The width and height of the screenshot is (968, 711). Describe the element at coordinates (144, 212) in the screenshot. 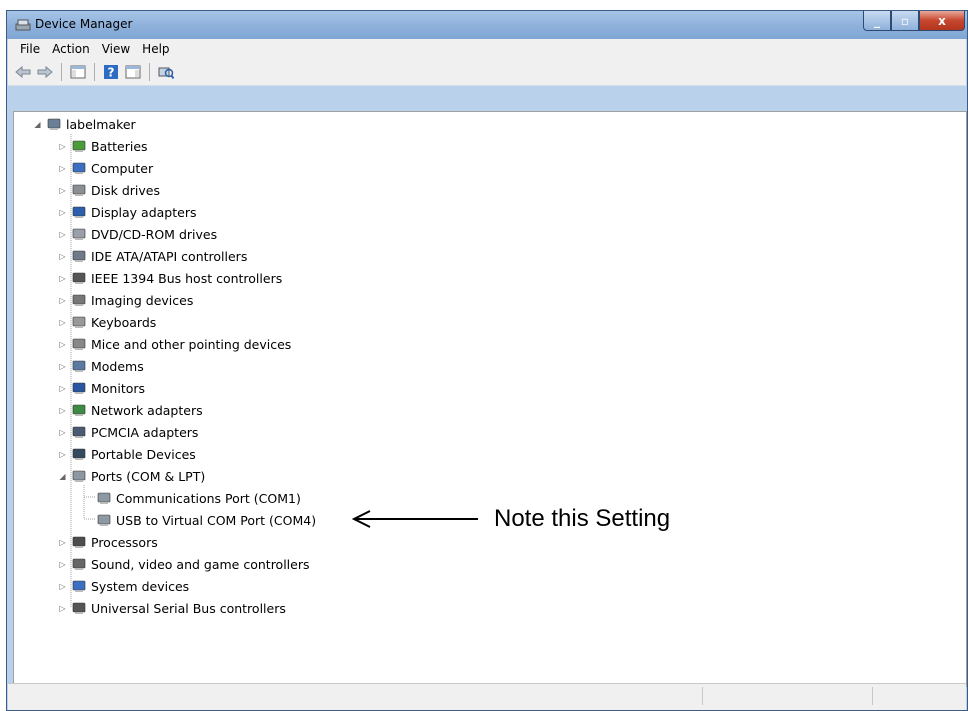

I see `tree-node-label: Display adapters` at that location.